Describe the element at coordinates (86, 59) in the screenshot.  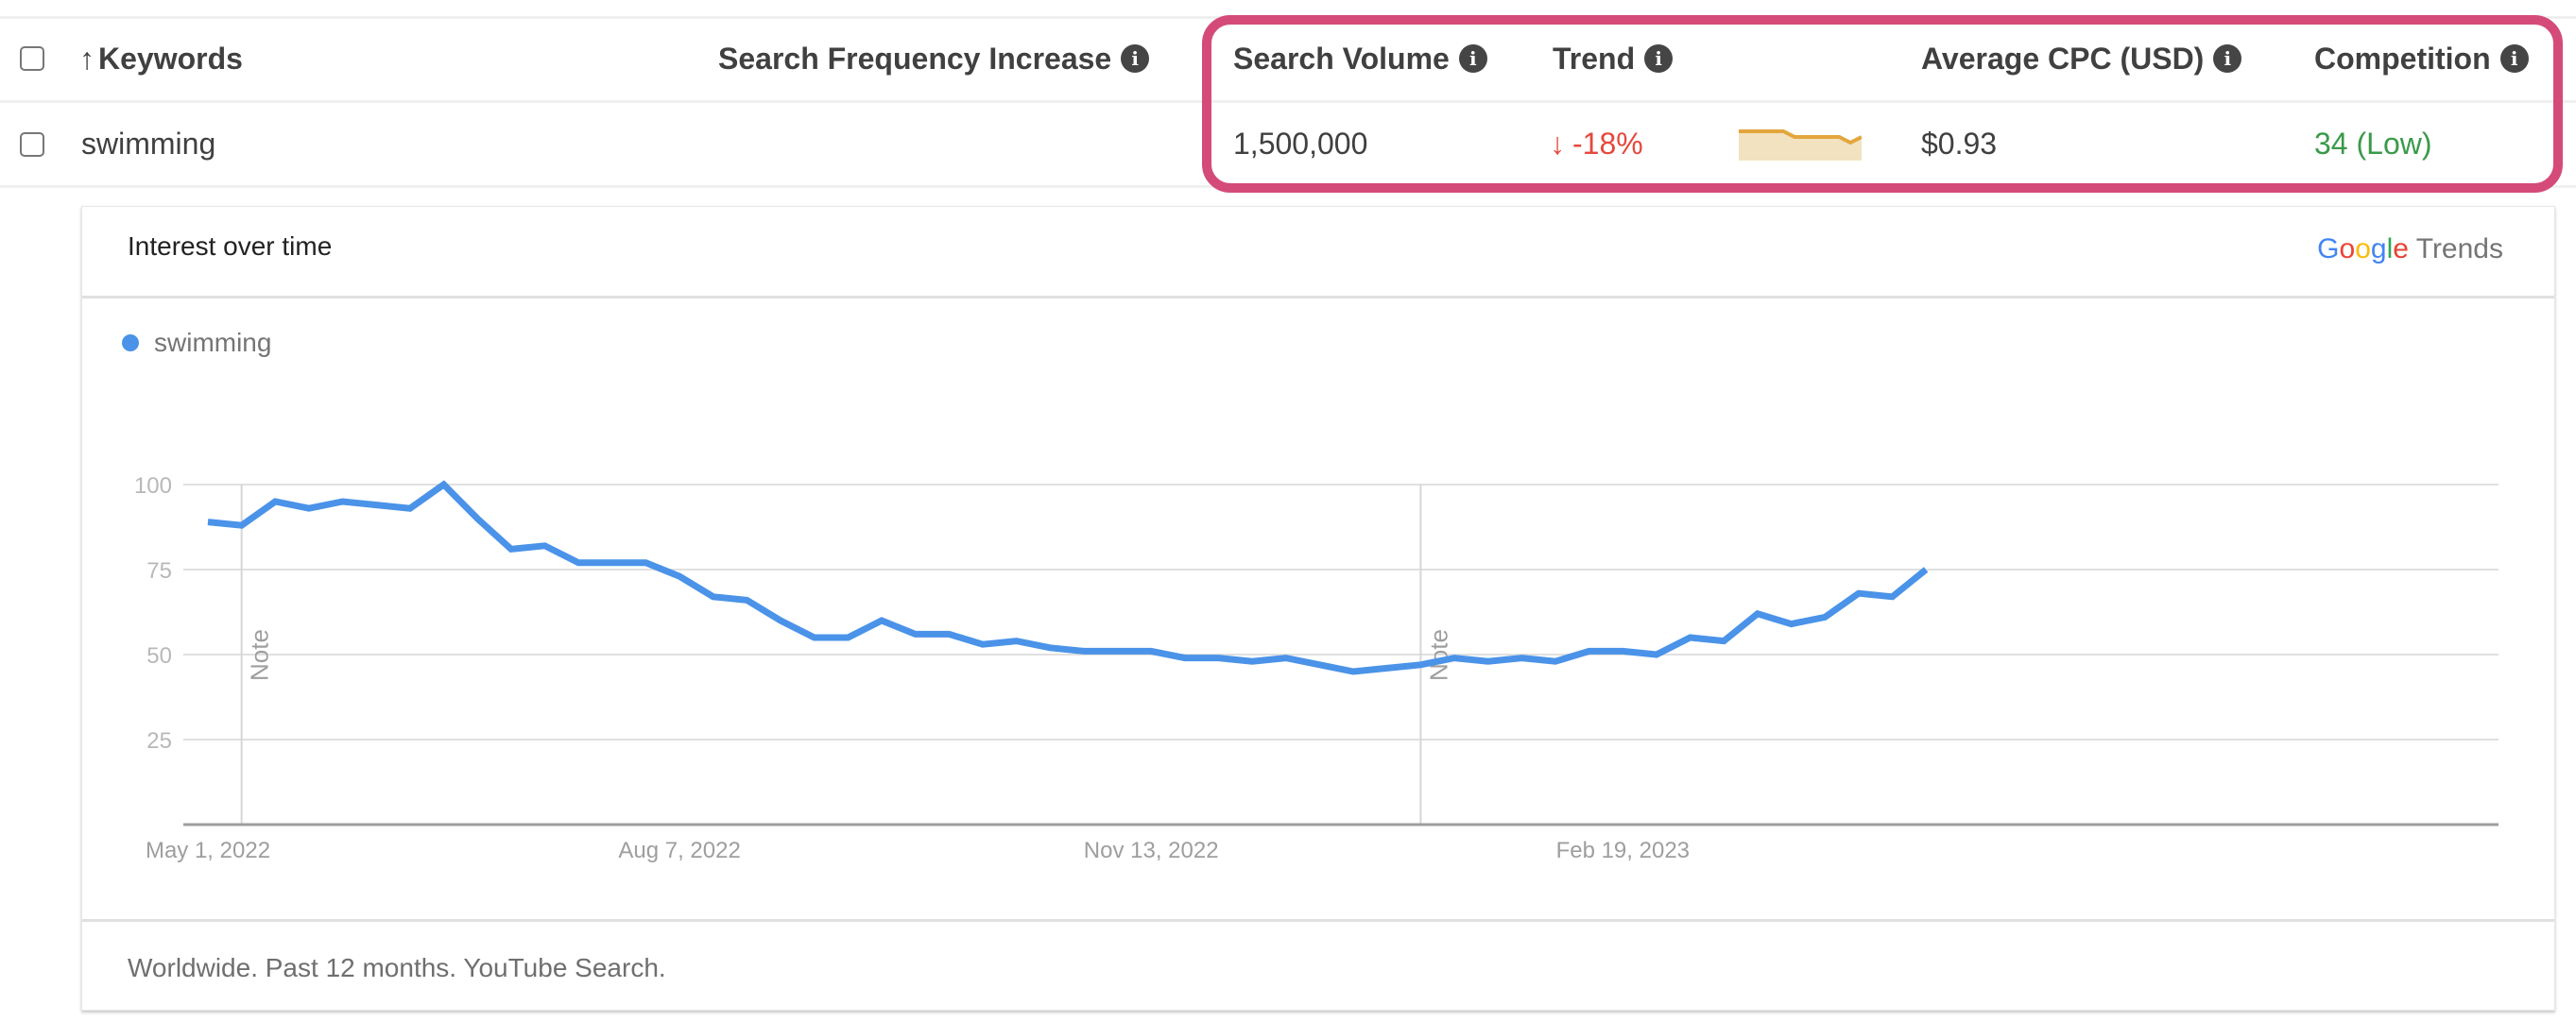
I see `arrow-up-icon: ↑` at that location.